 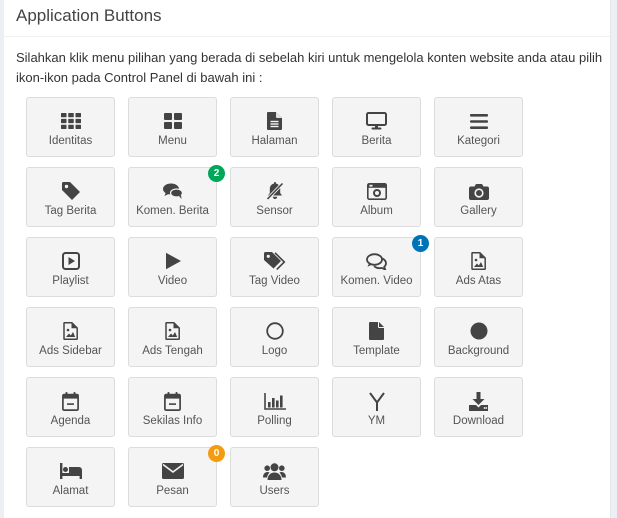 I want to click on bar-chart-icon, so click(x=274, y=401).